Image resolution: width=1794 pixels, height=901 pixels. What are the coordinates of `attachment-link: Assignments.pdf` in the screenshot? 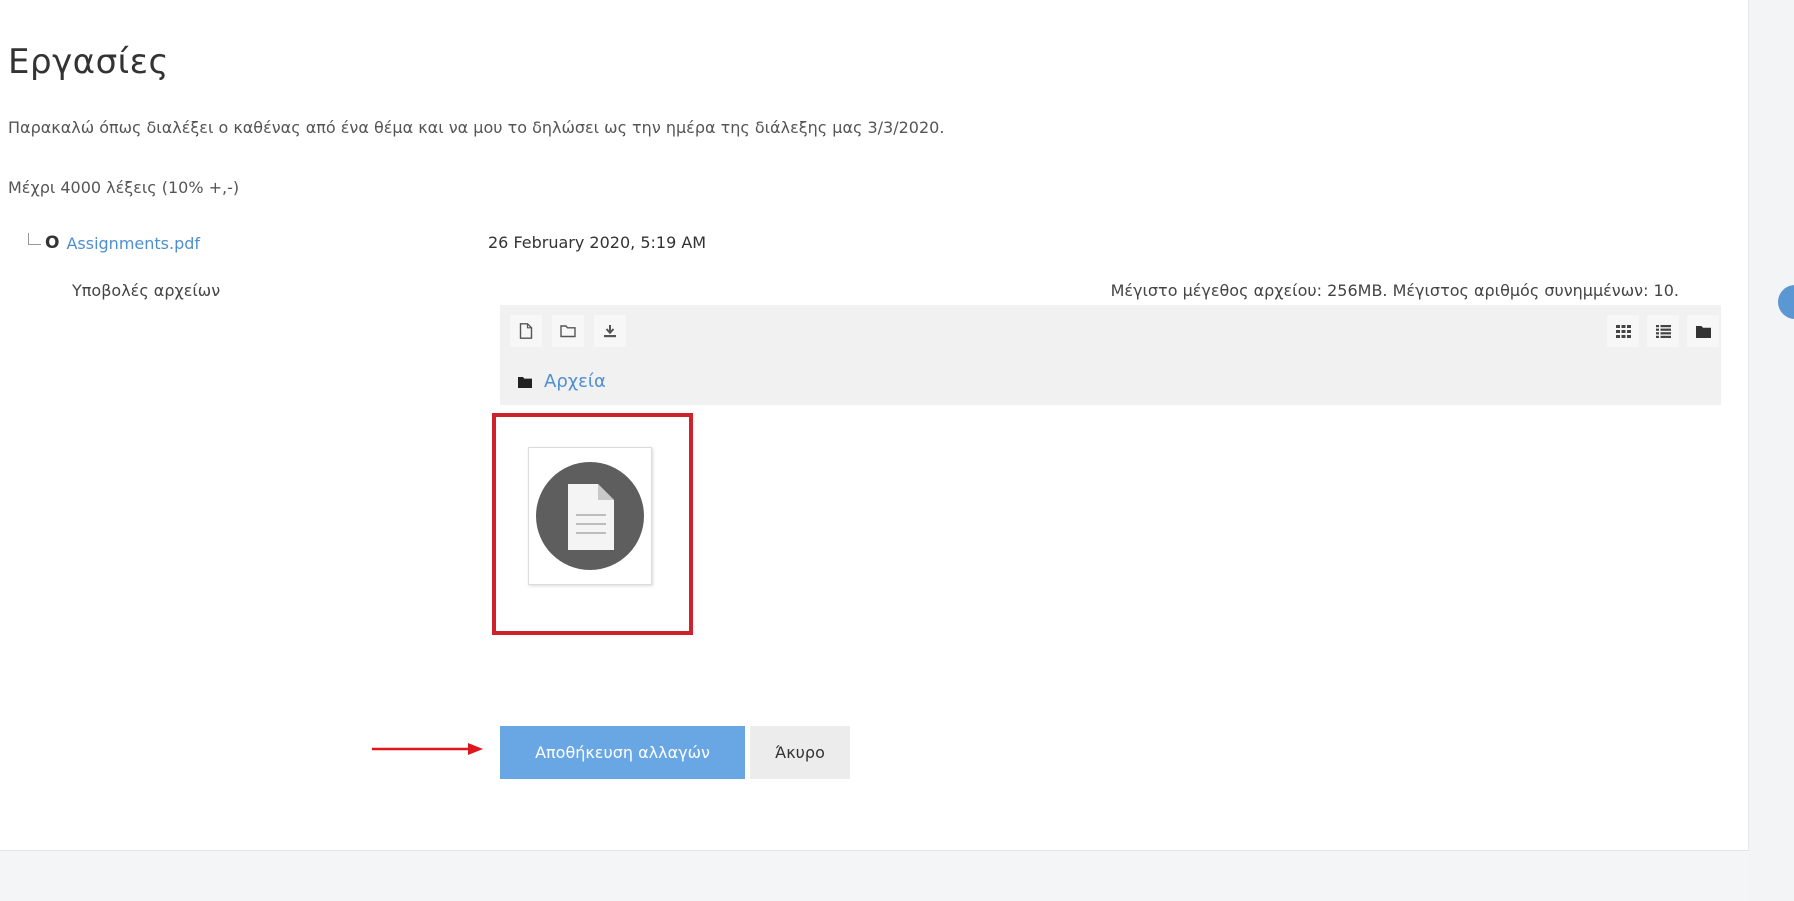 It's located at (133, 243).